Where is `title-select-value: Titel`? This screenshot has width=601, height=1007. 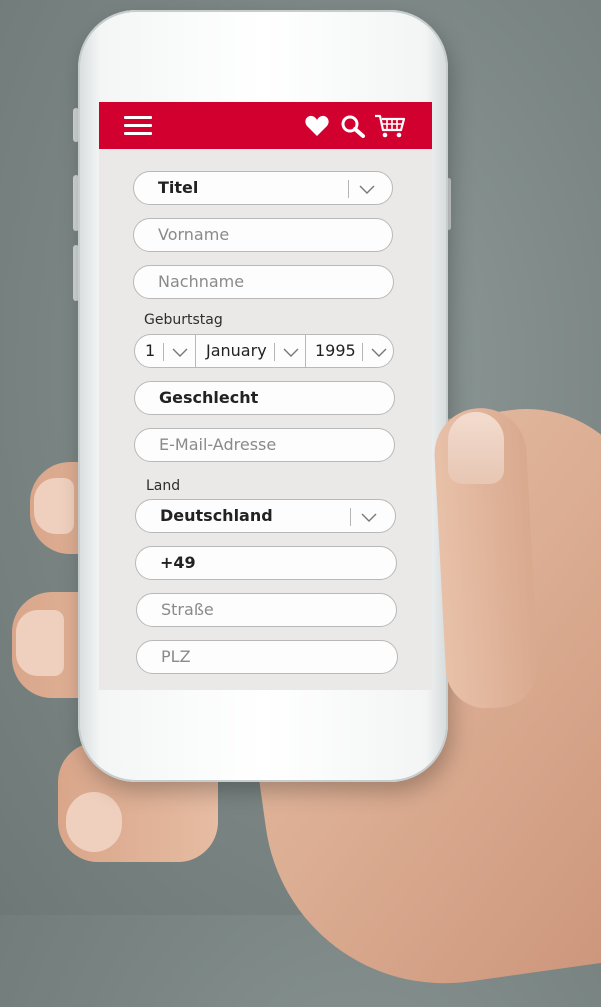 title-select-value: Titel is located at coordinates (178, 187).